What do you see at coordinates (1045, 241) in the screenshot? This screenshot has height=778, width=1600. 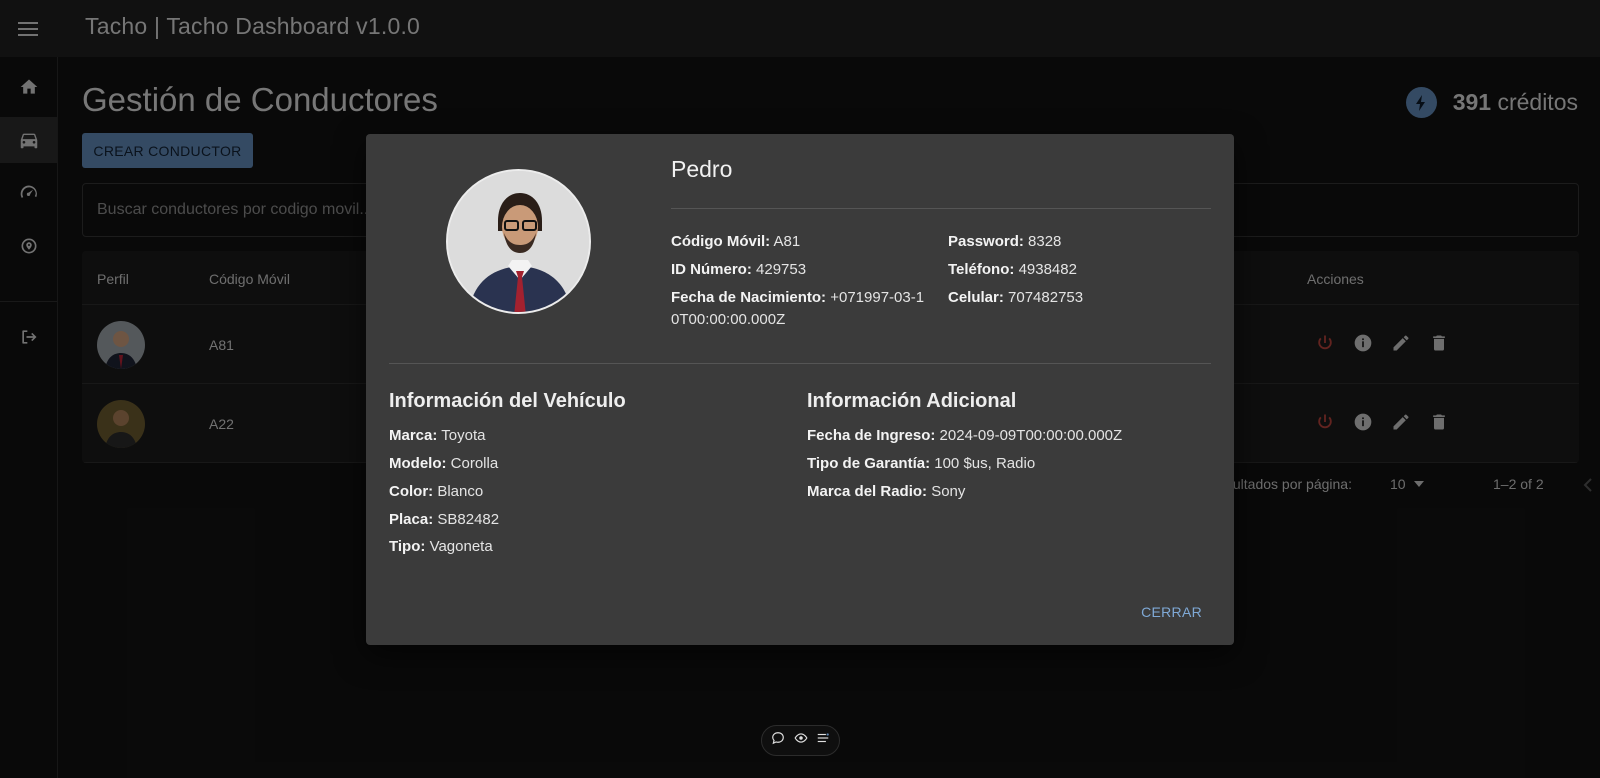 I see `value-password: 8328` at bounding box center [1045, 241].